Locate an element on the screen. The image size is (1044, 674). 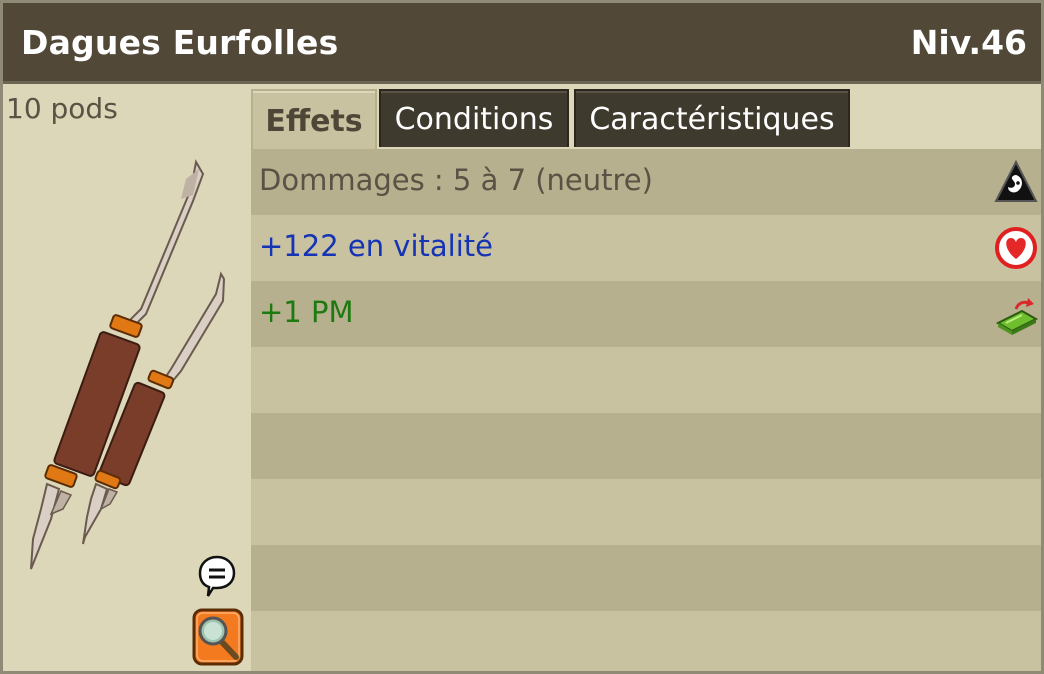
item-name: Dagues Eurfolles is located at coordinates (180, 42).